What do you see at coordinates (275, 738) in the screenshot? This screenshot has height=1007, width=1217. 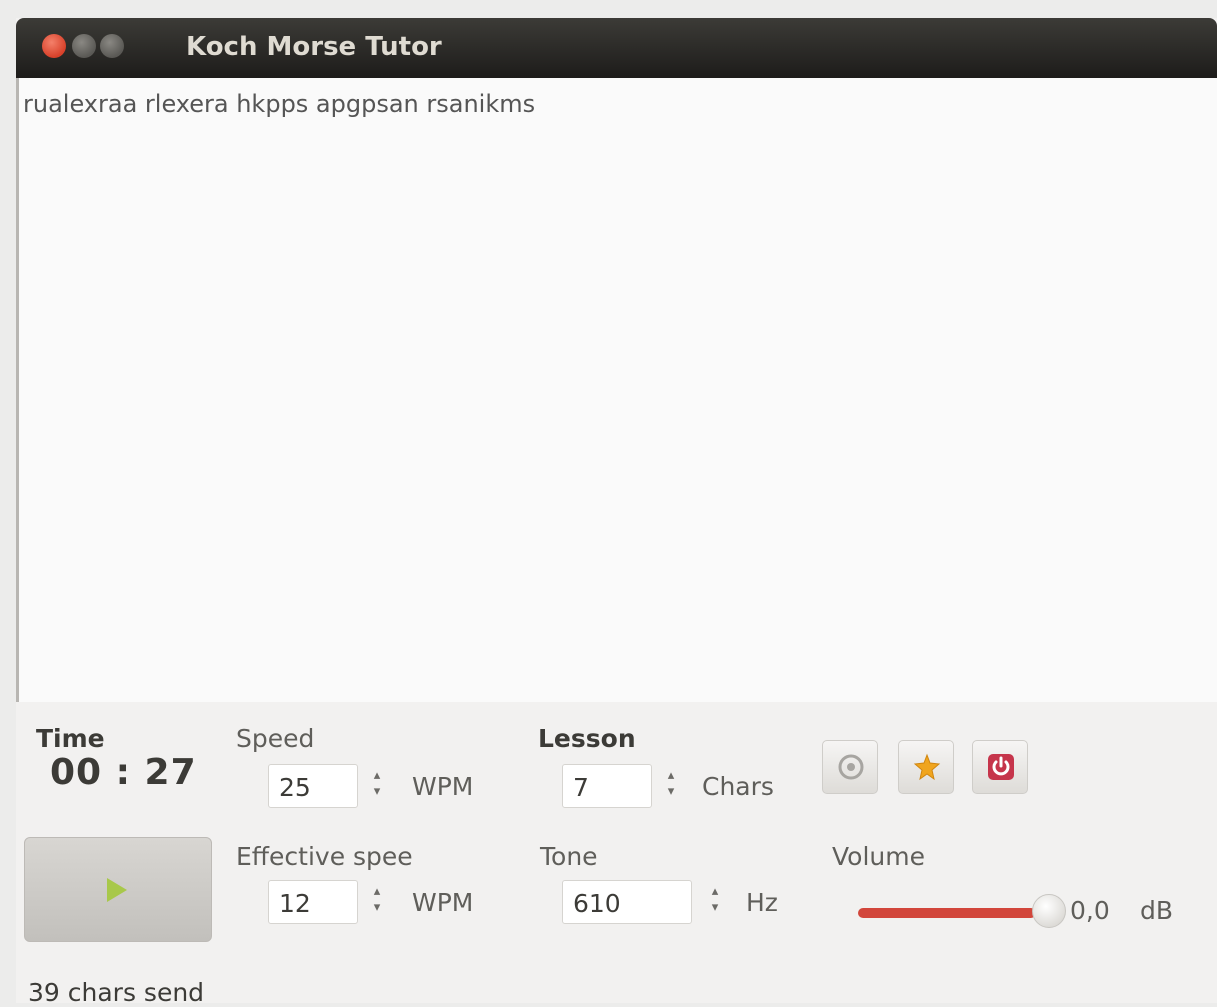 I see `speed-label: Speed` at bounding box center [275, 738].